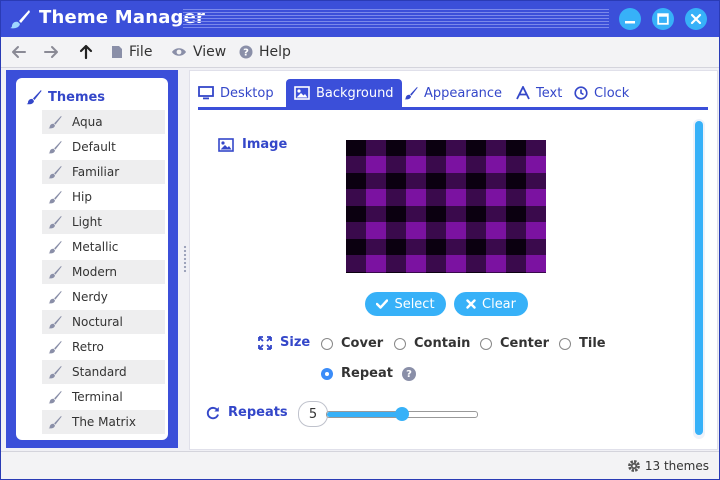  Describe the element at coordinates (446, 206) in the screenshot. I see `background-preview` at that location.